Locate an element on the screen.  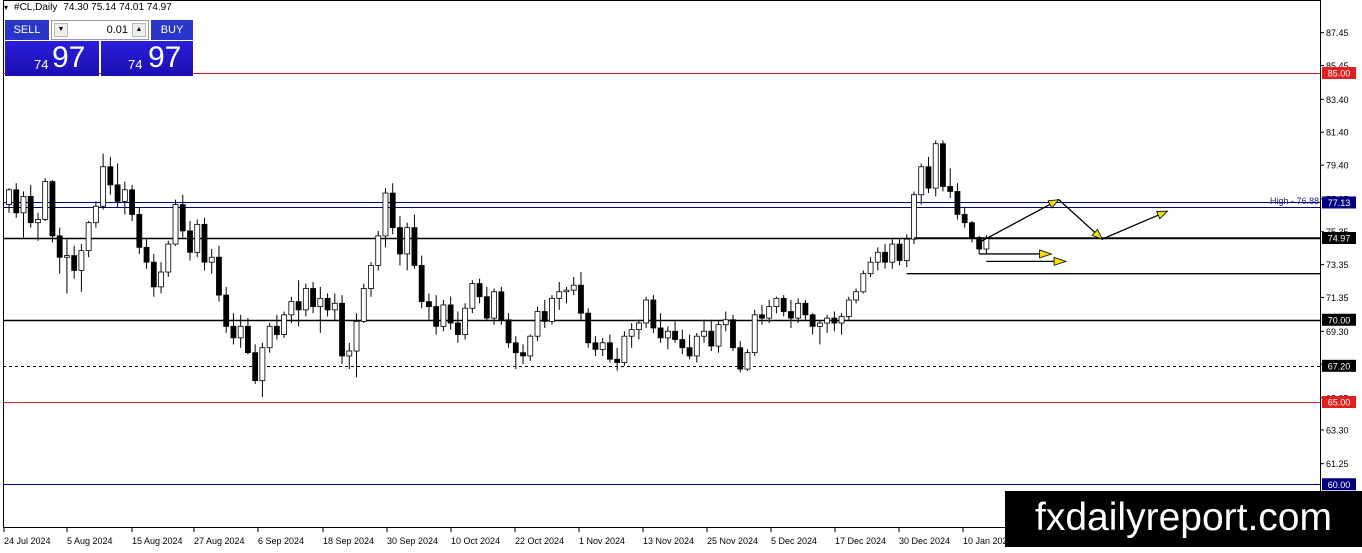
chart-header: ▾ #CL,Daily 74.30 75.14 74.01 74.97 is located at coordinates (88, 7).